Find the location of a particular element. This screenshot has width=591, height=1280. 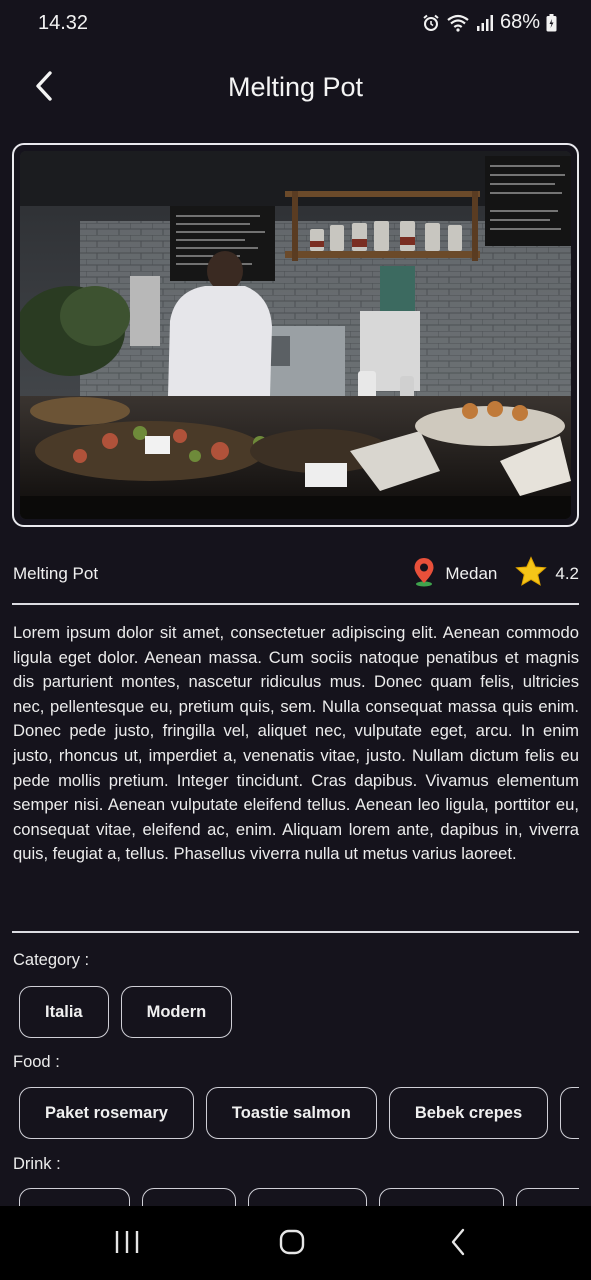

info-row: Melting Pot Medan 4.2 is located at coordinates (296, 574).